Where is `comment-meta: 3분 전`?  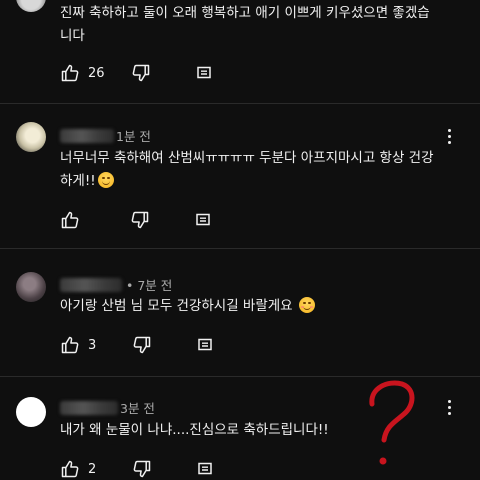
comment-meta: 3분 전 is located at coordinates (107, 407).